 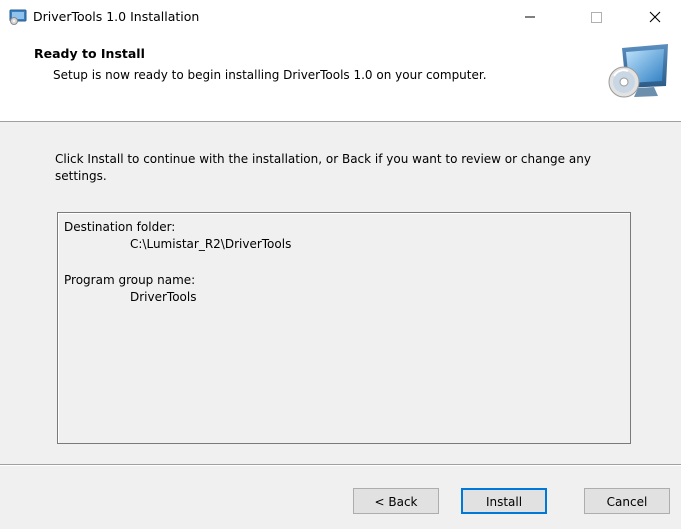 What do you see at coordinates (211, 244) in the screenshot?
I see `destination-folder-value: C:\Lumistar_R2\DriverTools` at bounding box center [211, 244].